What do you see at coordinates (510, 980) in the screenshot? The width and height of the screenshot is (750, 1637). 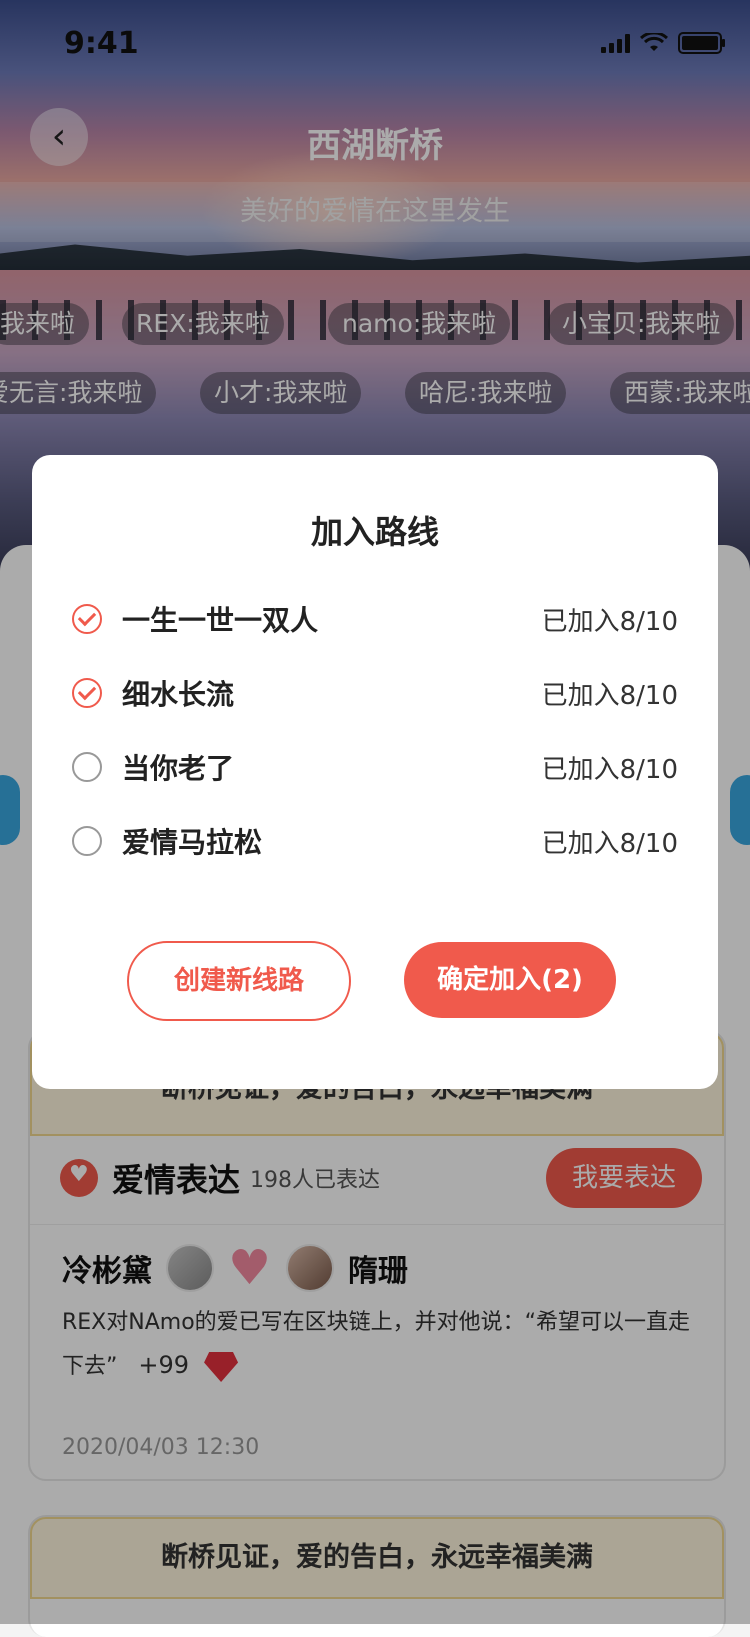 I see `confirm-join-button: 确定加入(2)` at bounding box center [510, 980].